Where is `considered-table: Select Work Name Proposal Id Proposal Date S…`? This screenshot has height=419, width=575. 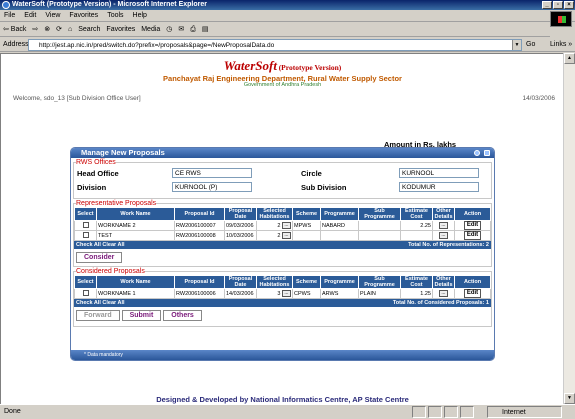
considered-table: Select Work Name Proposal Id Proposal Date S… is located at coordinates (282, 287).